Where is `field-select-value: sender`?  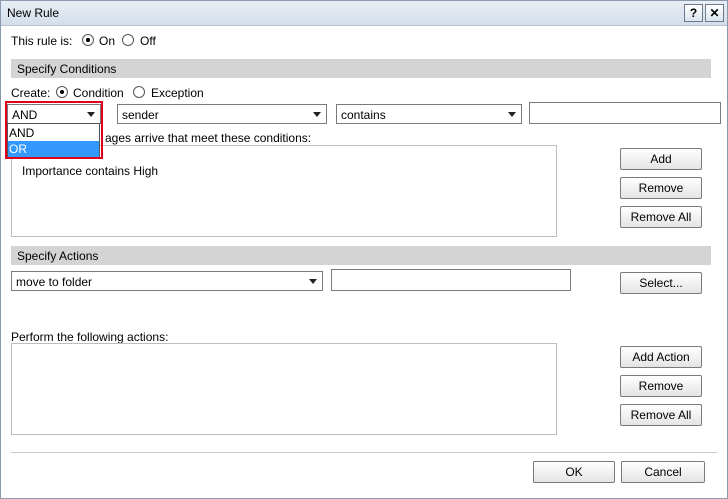
field-select-value: sender is located at coordinates (140, 115).